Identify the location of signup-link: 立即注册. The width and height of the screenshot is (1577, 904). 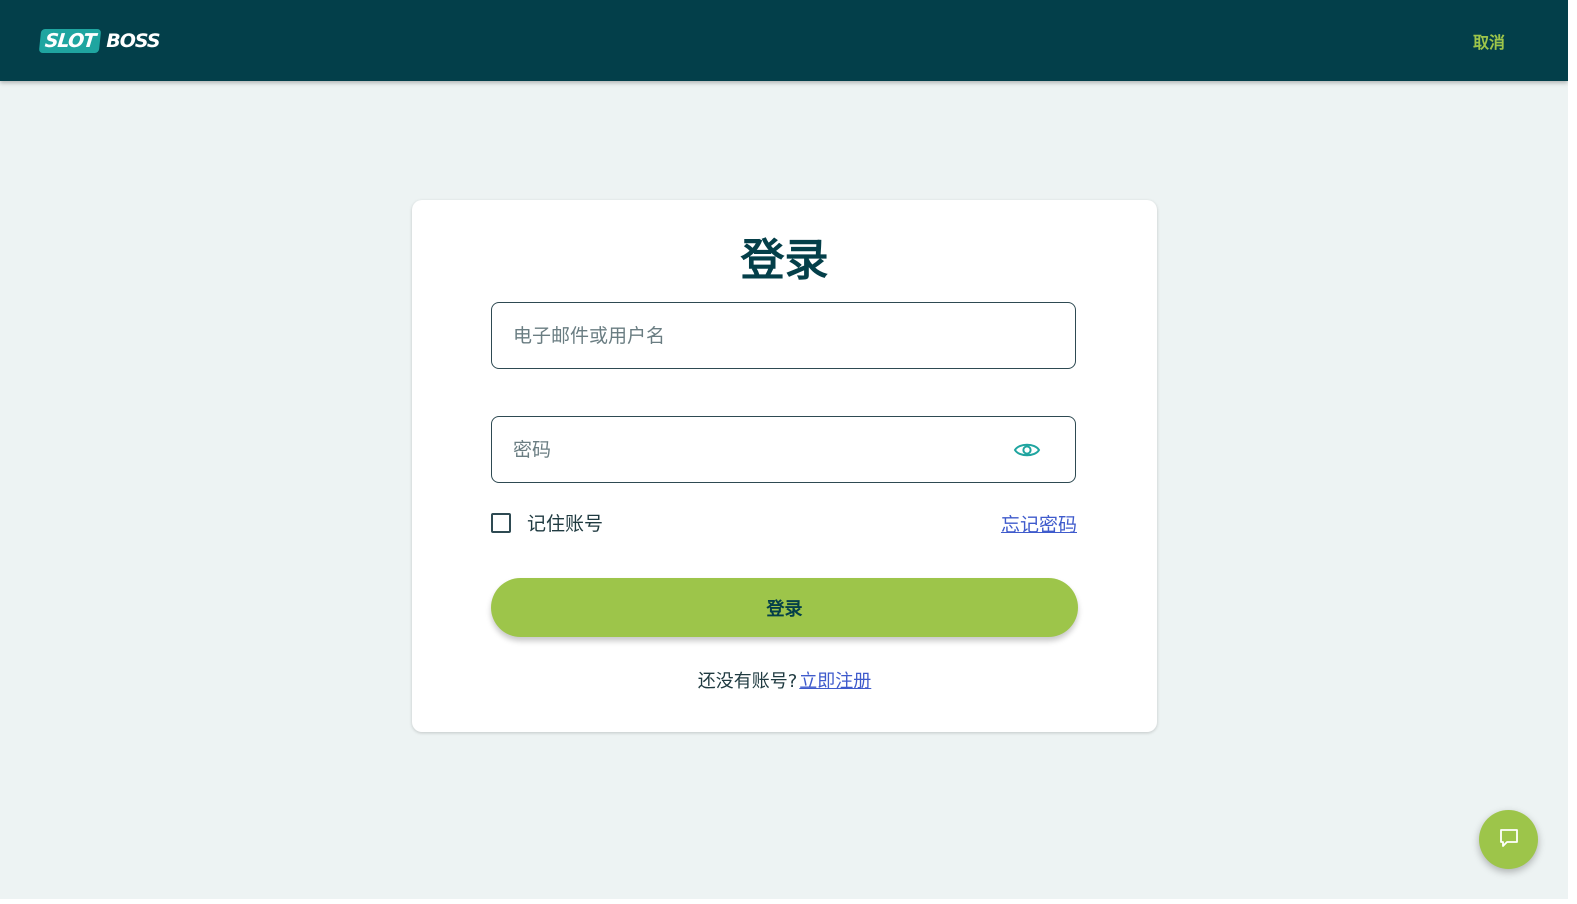
(835, 681).